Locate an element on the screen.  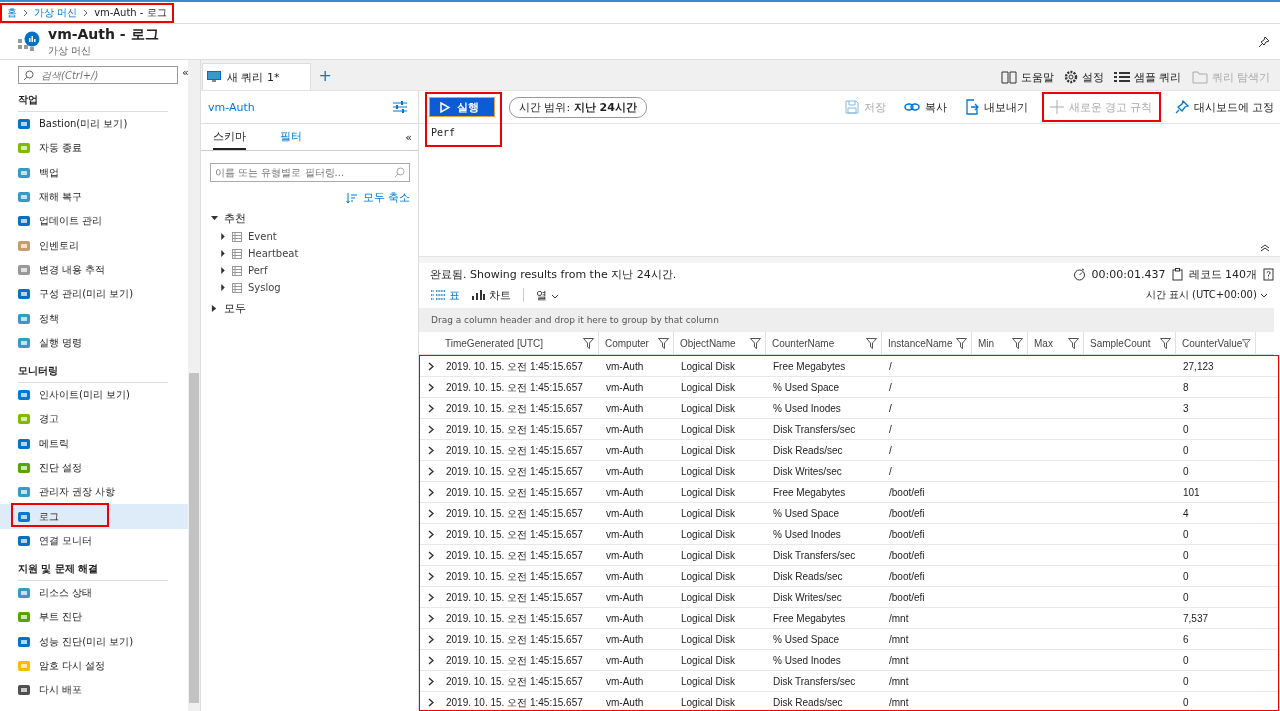
panel-tab: 스키마 is located at coordinates (229, 137).